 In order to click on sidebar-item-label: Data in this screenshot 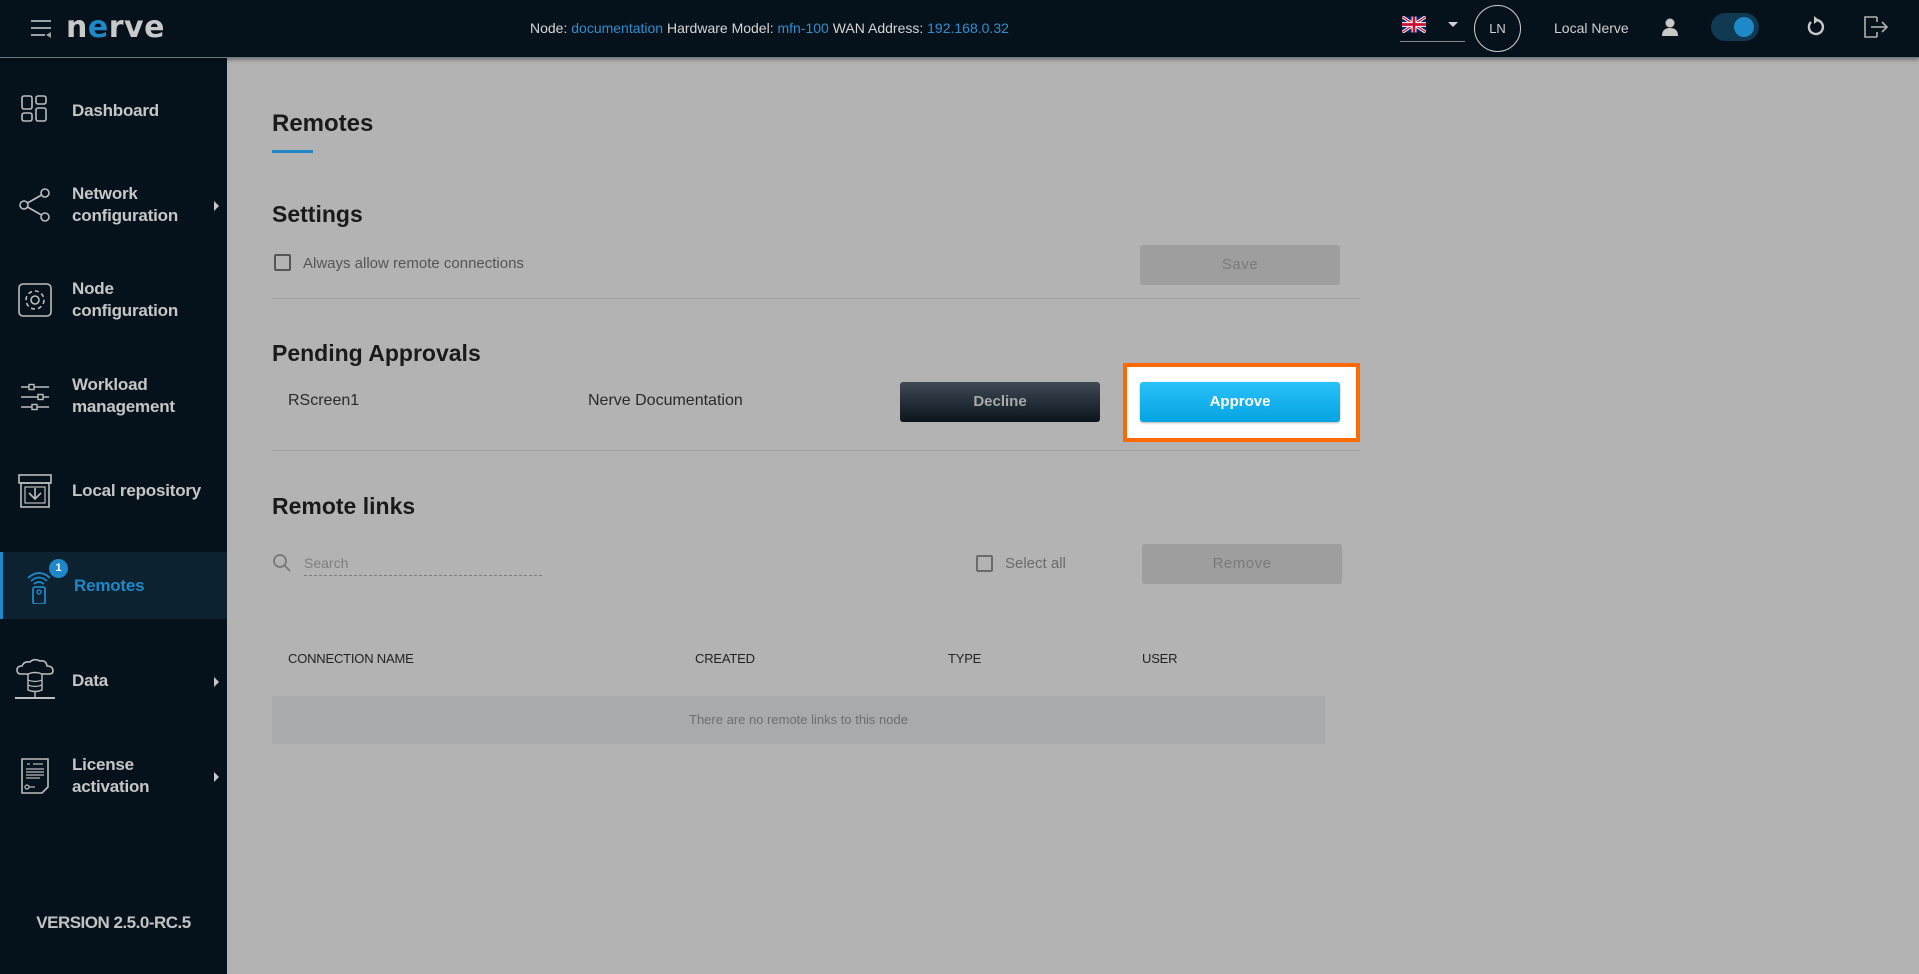, I will do `click(90, 680)`.